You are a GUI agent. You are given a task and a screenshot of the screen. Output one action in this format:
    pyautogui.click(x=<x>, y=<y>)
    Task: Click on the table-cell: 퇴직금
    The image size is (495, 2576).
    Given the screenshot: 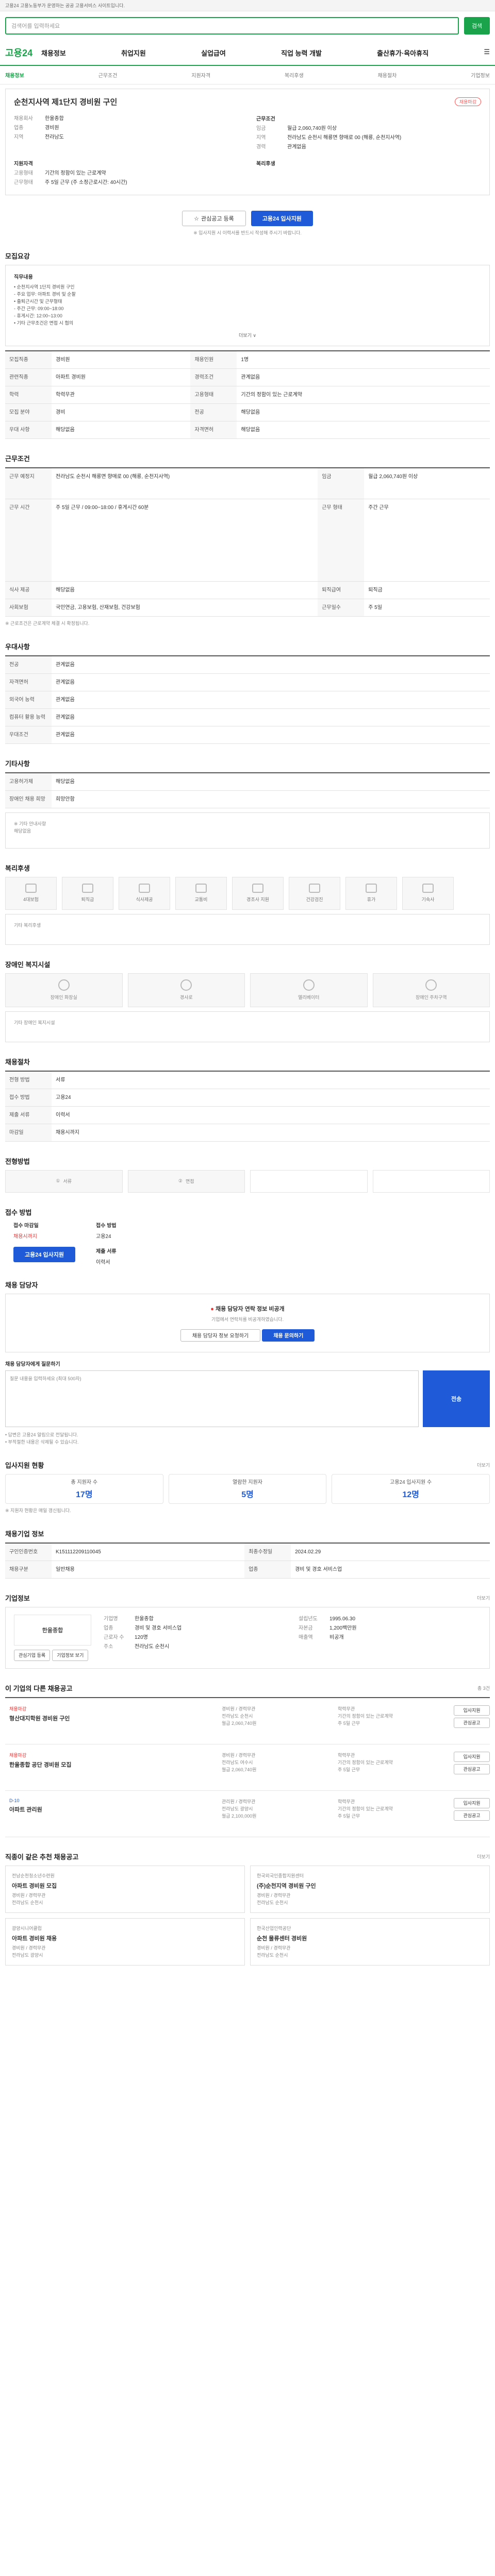 What is the action you would take?
    pyautogui.click(x=427, y=590)
    